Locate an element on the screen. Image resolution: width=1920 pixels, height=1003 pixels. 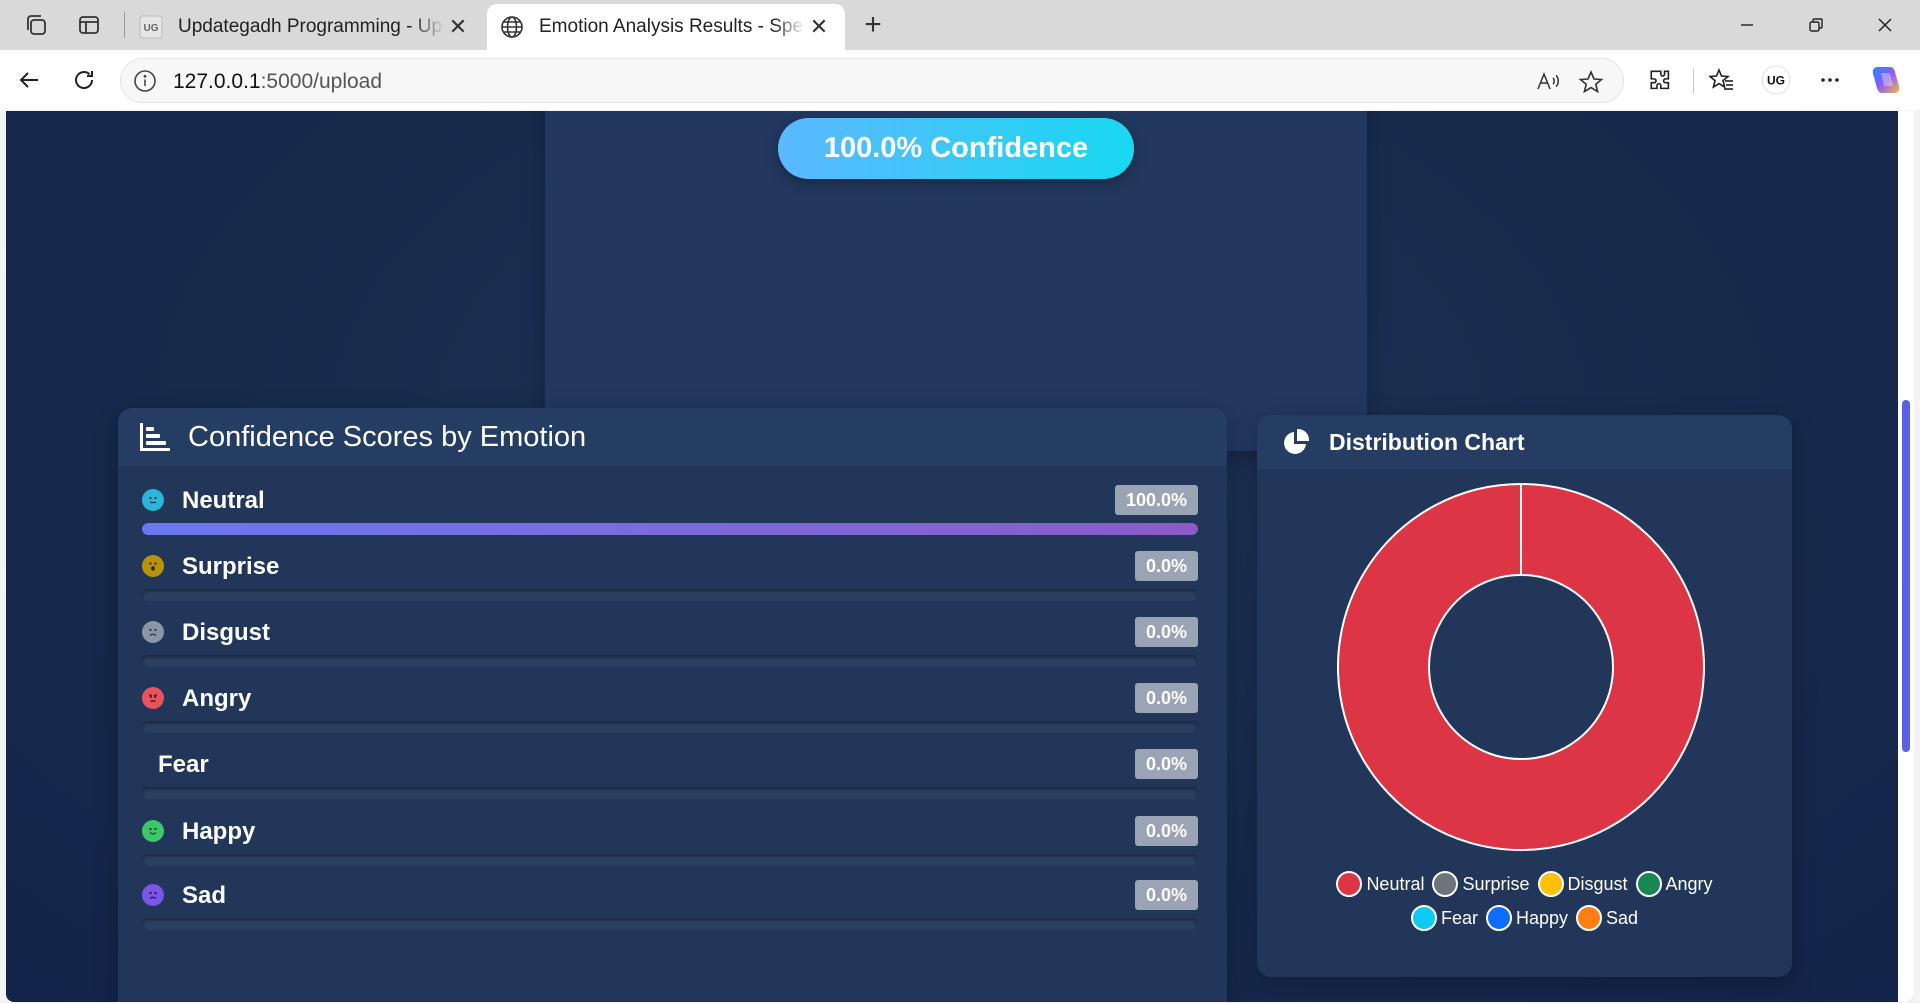
refresh-icon is located at coordinates (84, 80).